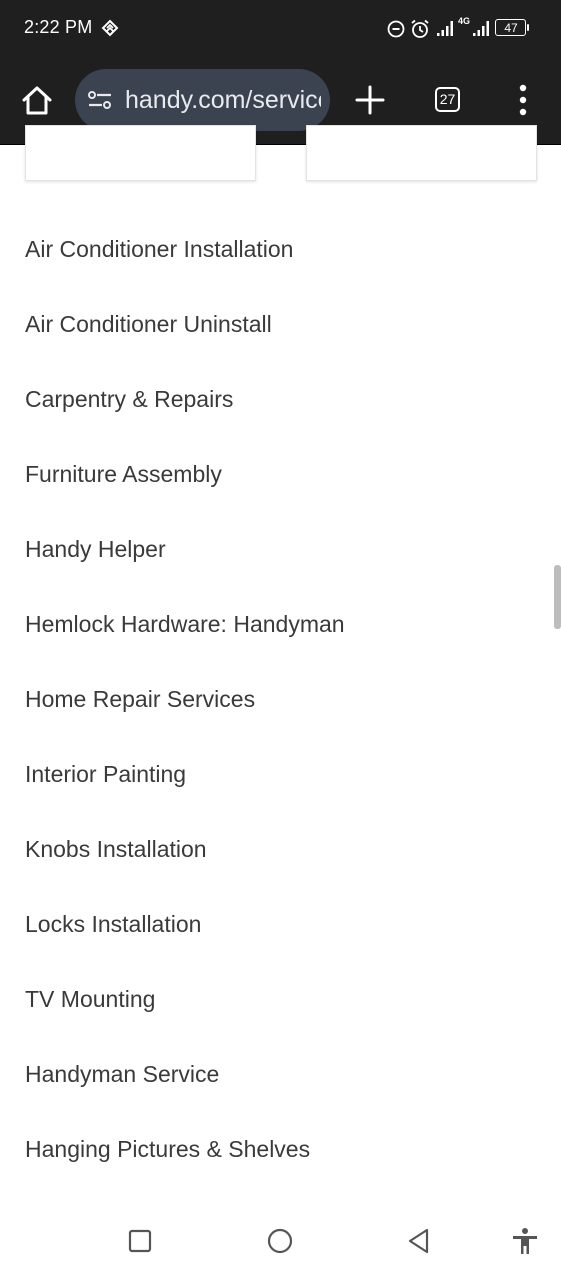 The height and width of the screenshot is (1280, 561). Describe the element at coordinates (523, 100) in the screenshot. I see `more-vert-icon` at that location.